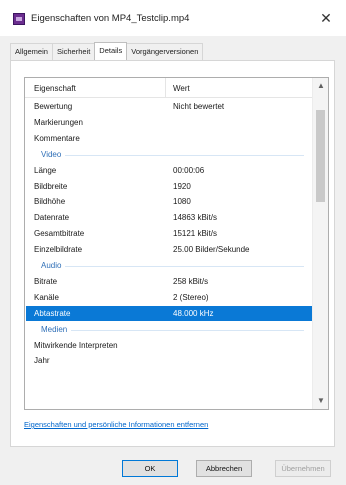 This screenshot has width=346, height=485. Describe the element at coordinates (110, 18) in the screenshot. I see `window-title: Eigenschaften von MP4_Testclip.mp4` at that location.